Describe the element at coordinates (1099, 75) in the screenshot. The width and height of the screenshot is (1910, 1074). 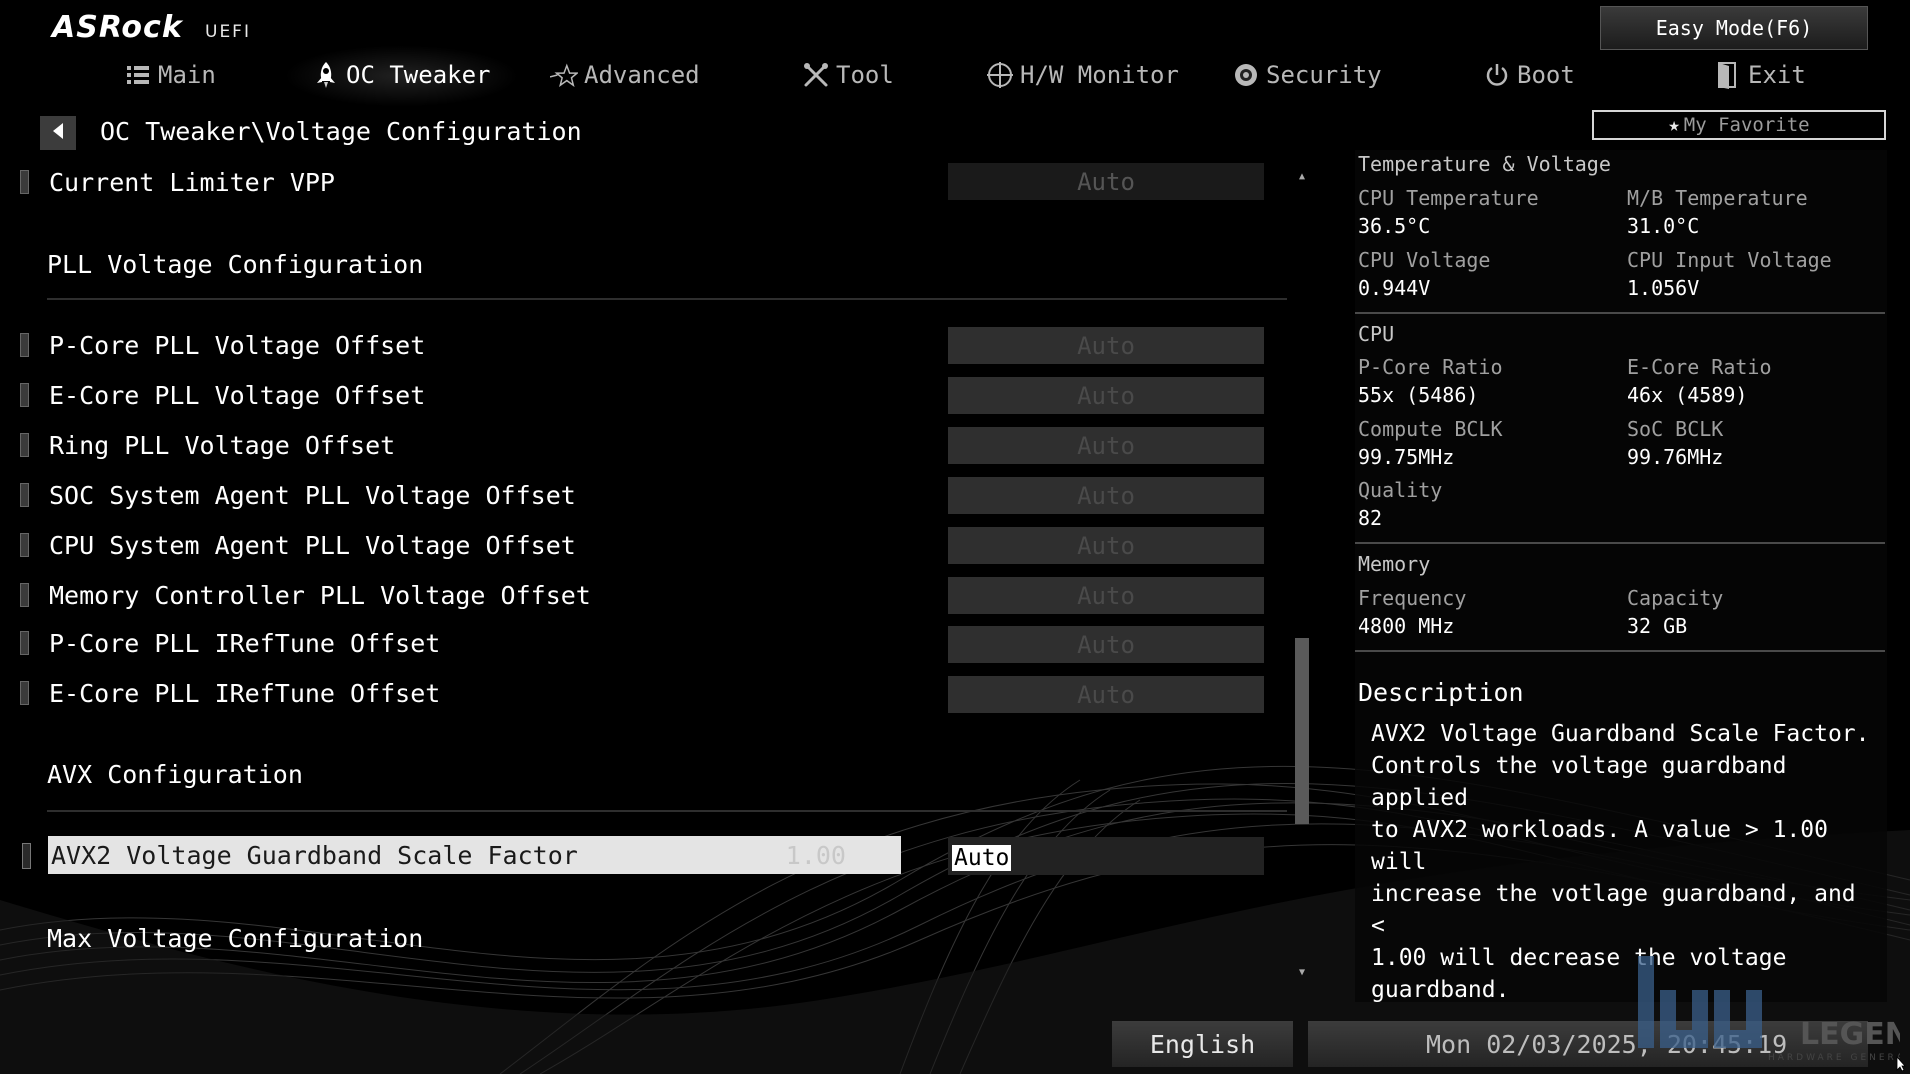
I see `tab-hw-monitor-label: H/W Monitor` at that location.